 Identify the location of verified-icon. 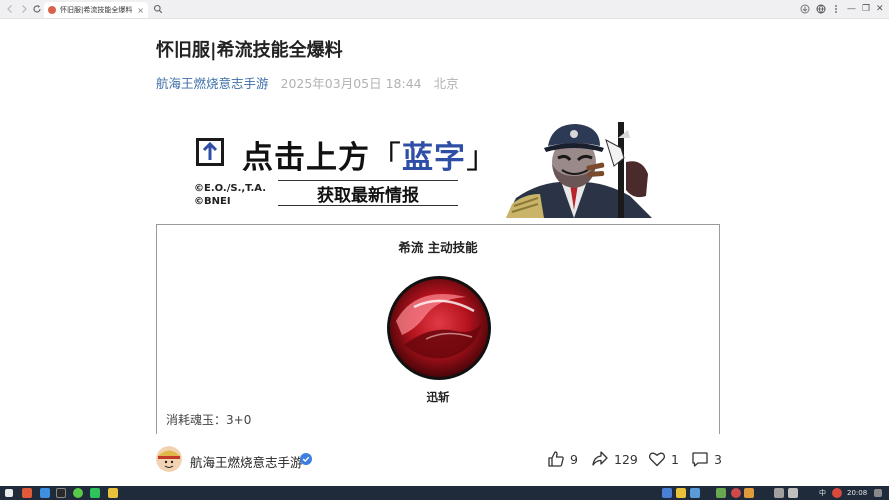
(306, 459).